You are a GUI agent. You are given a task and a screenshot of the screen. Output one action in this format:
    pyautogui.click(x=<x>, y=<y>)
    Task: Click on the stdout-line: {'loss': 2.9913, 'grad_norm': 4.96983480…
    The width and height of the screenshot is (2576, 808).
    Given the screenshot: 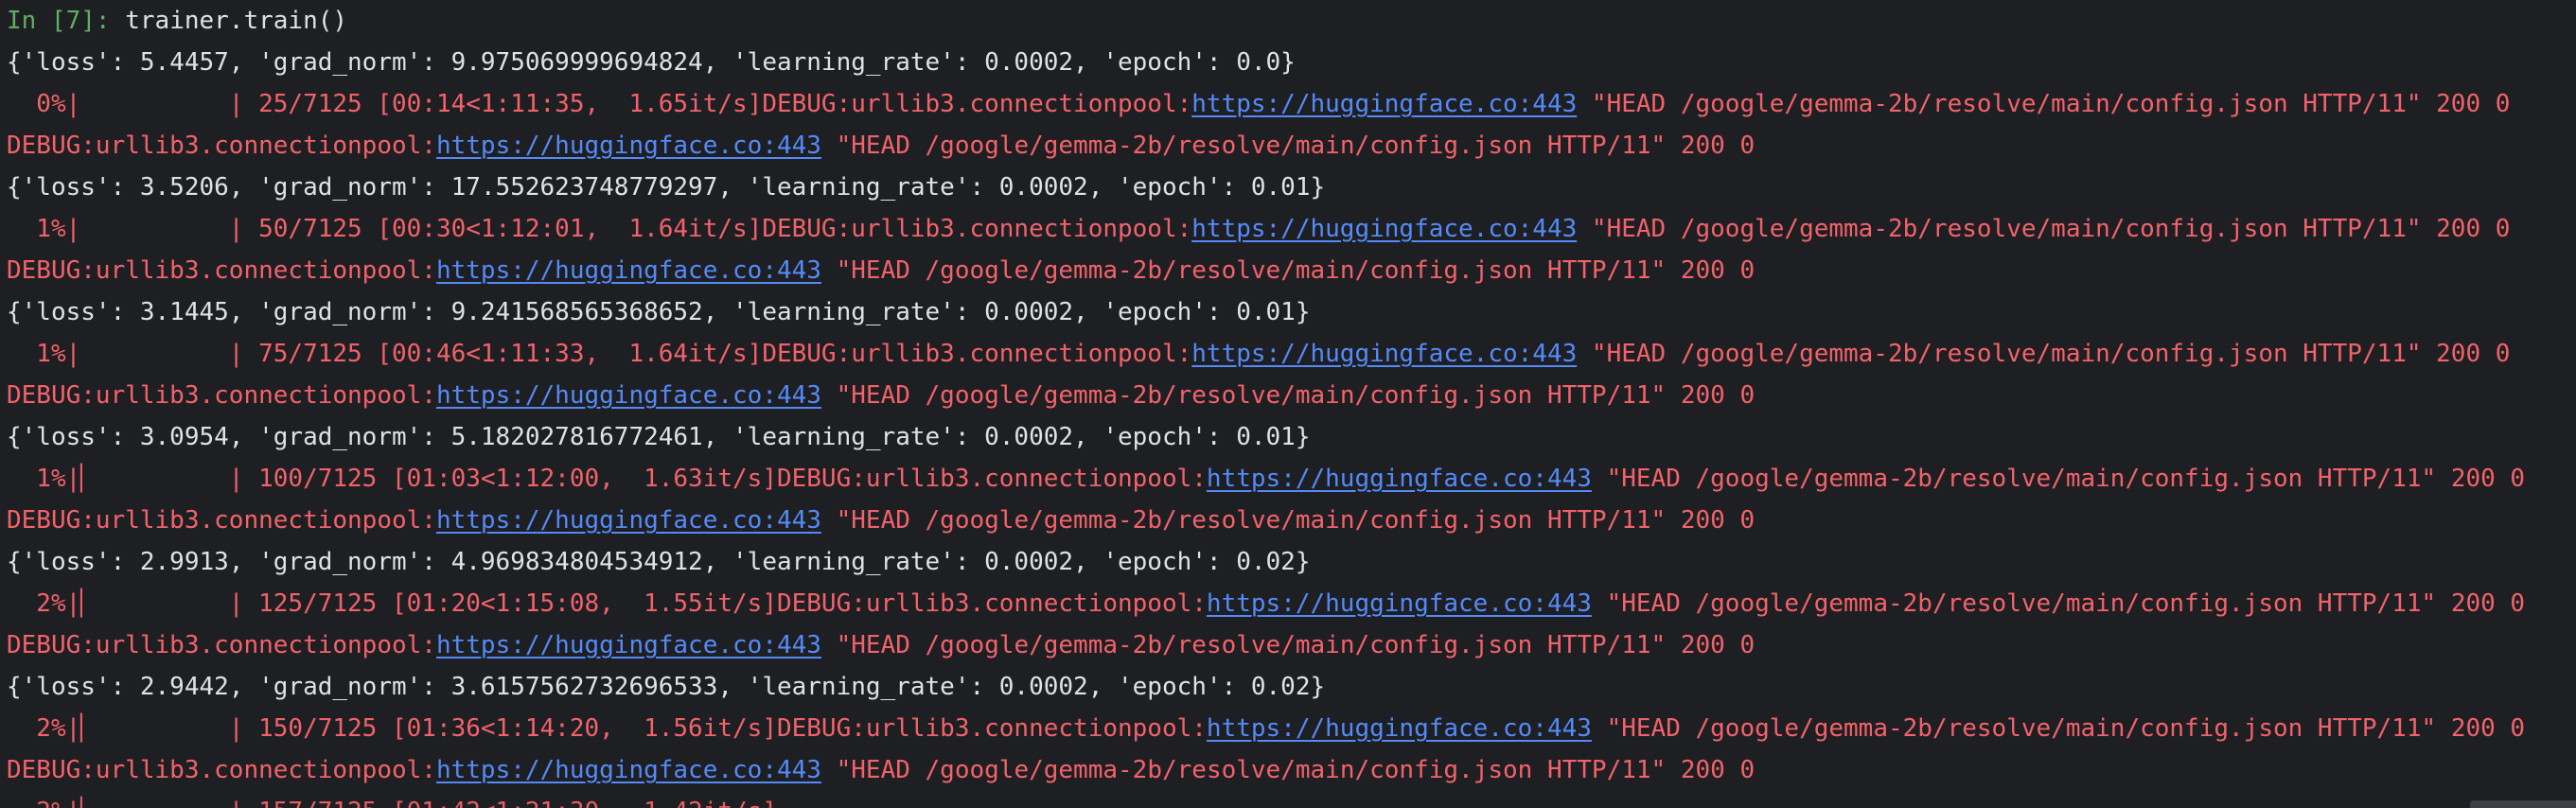 What is the action you would take?
    pyautogui.click(x=659, y=562)
    